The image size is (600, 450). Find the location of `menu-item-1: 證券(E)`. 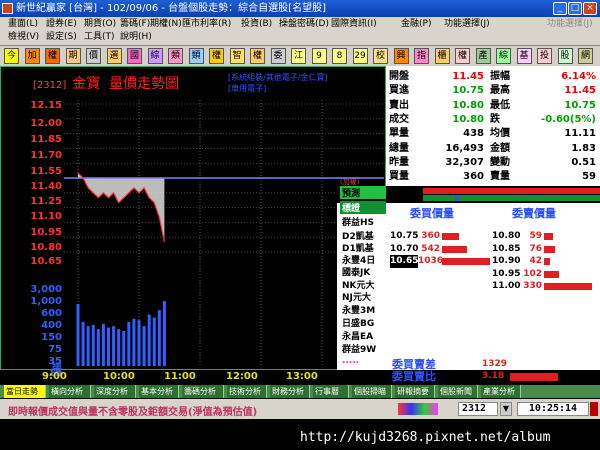

menu-item-1: 證券(E) is located at coordinates (61, 24).